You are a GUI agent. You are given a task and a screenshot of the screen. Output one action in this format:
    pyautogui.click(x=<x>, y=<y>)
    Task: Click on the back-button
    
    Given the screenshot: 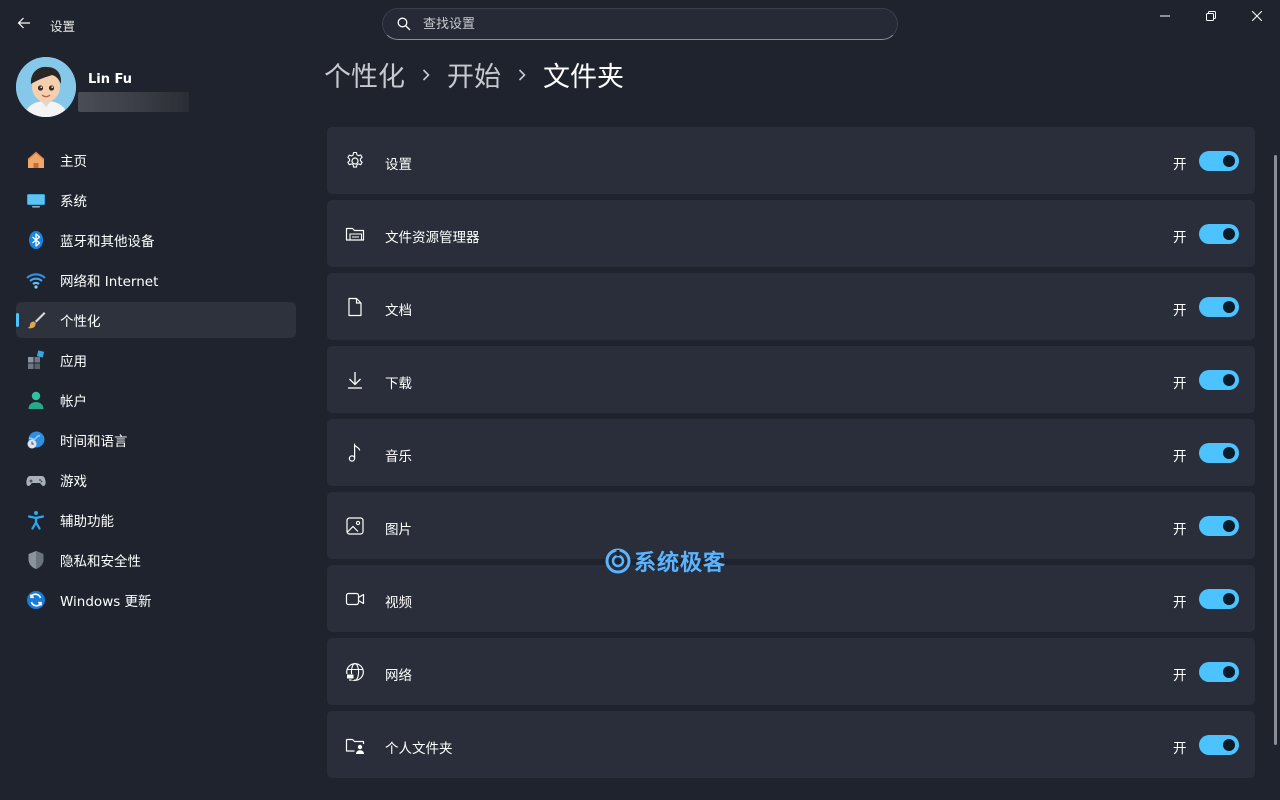 What is the action you would take?
    pyautogui.click(x=24, y=23)
    